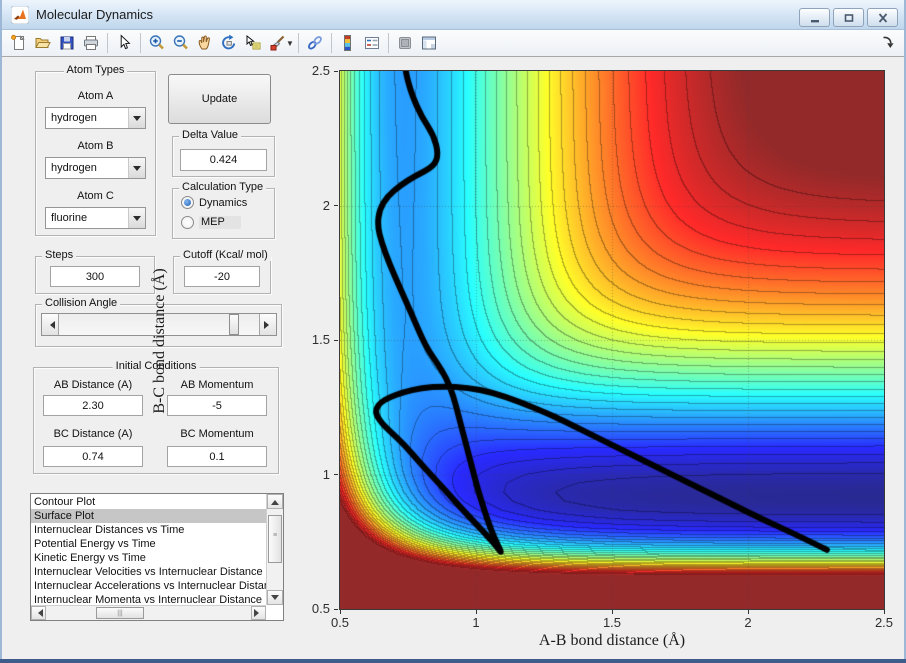  I want to click on dynamics-radio-row: Dynamics, so click(214, 202).